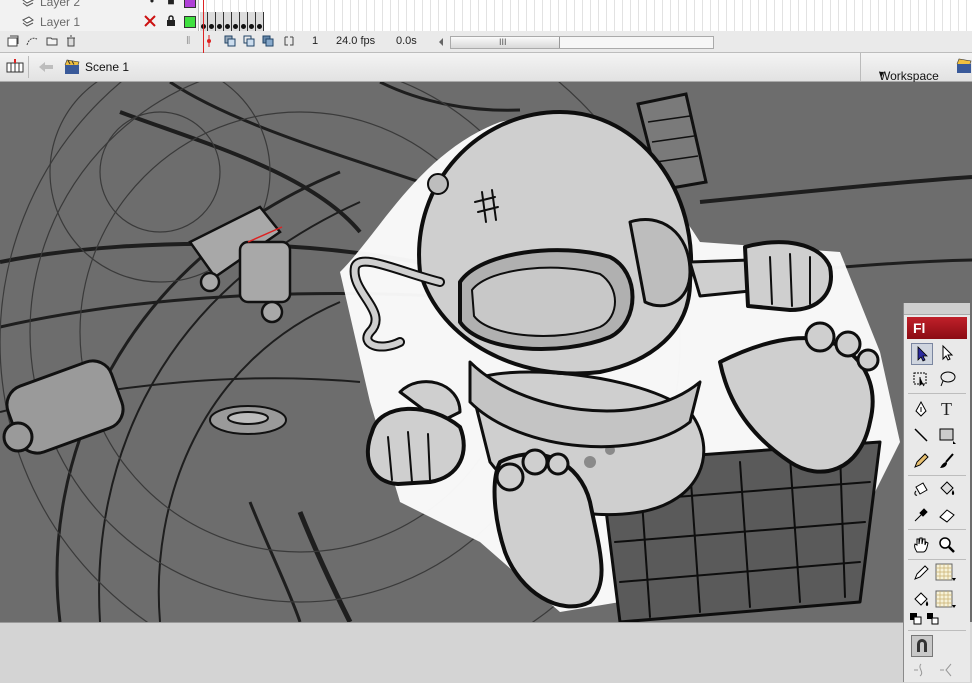 This screenshot has height=683, width=972. Describe the element at coordinates (13, 41) in the screenshot. I see `insert-layer-icon` at that location.